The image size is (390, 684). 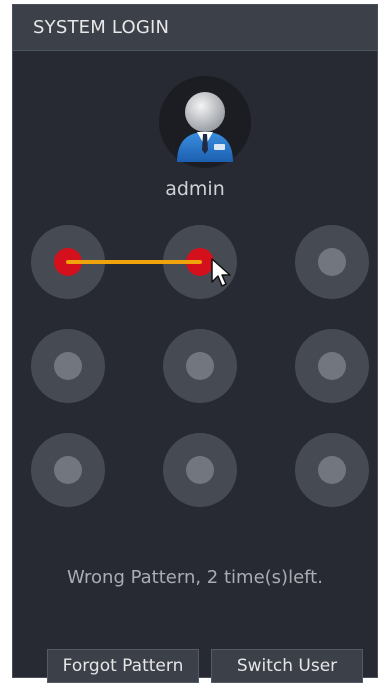 I want to click on dialog-title: SYSTEM LOGIN, so click(x=101, y=27).